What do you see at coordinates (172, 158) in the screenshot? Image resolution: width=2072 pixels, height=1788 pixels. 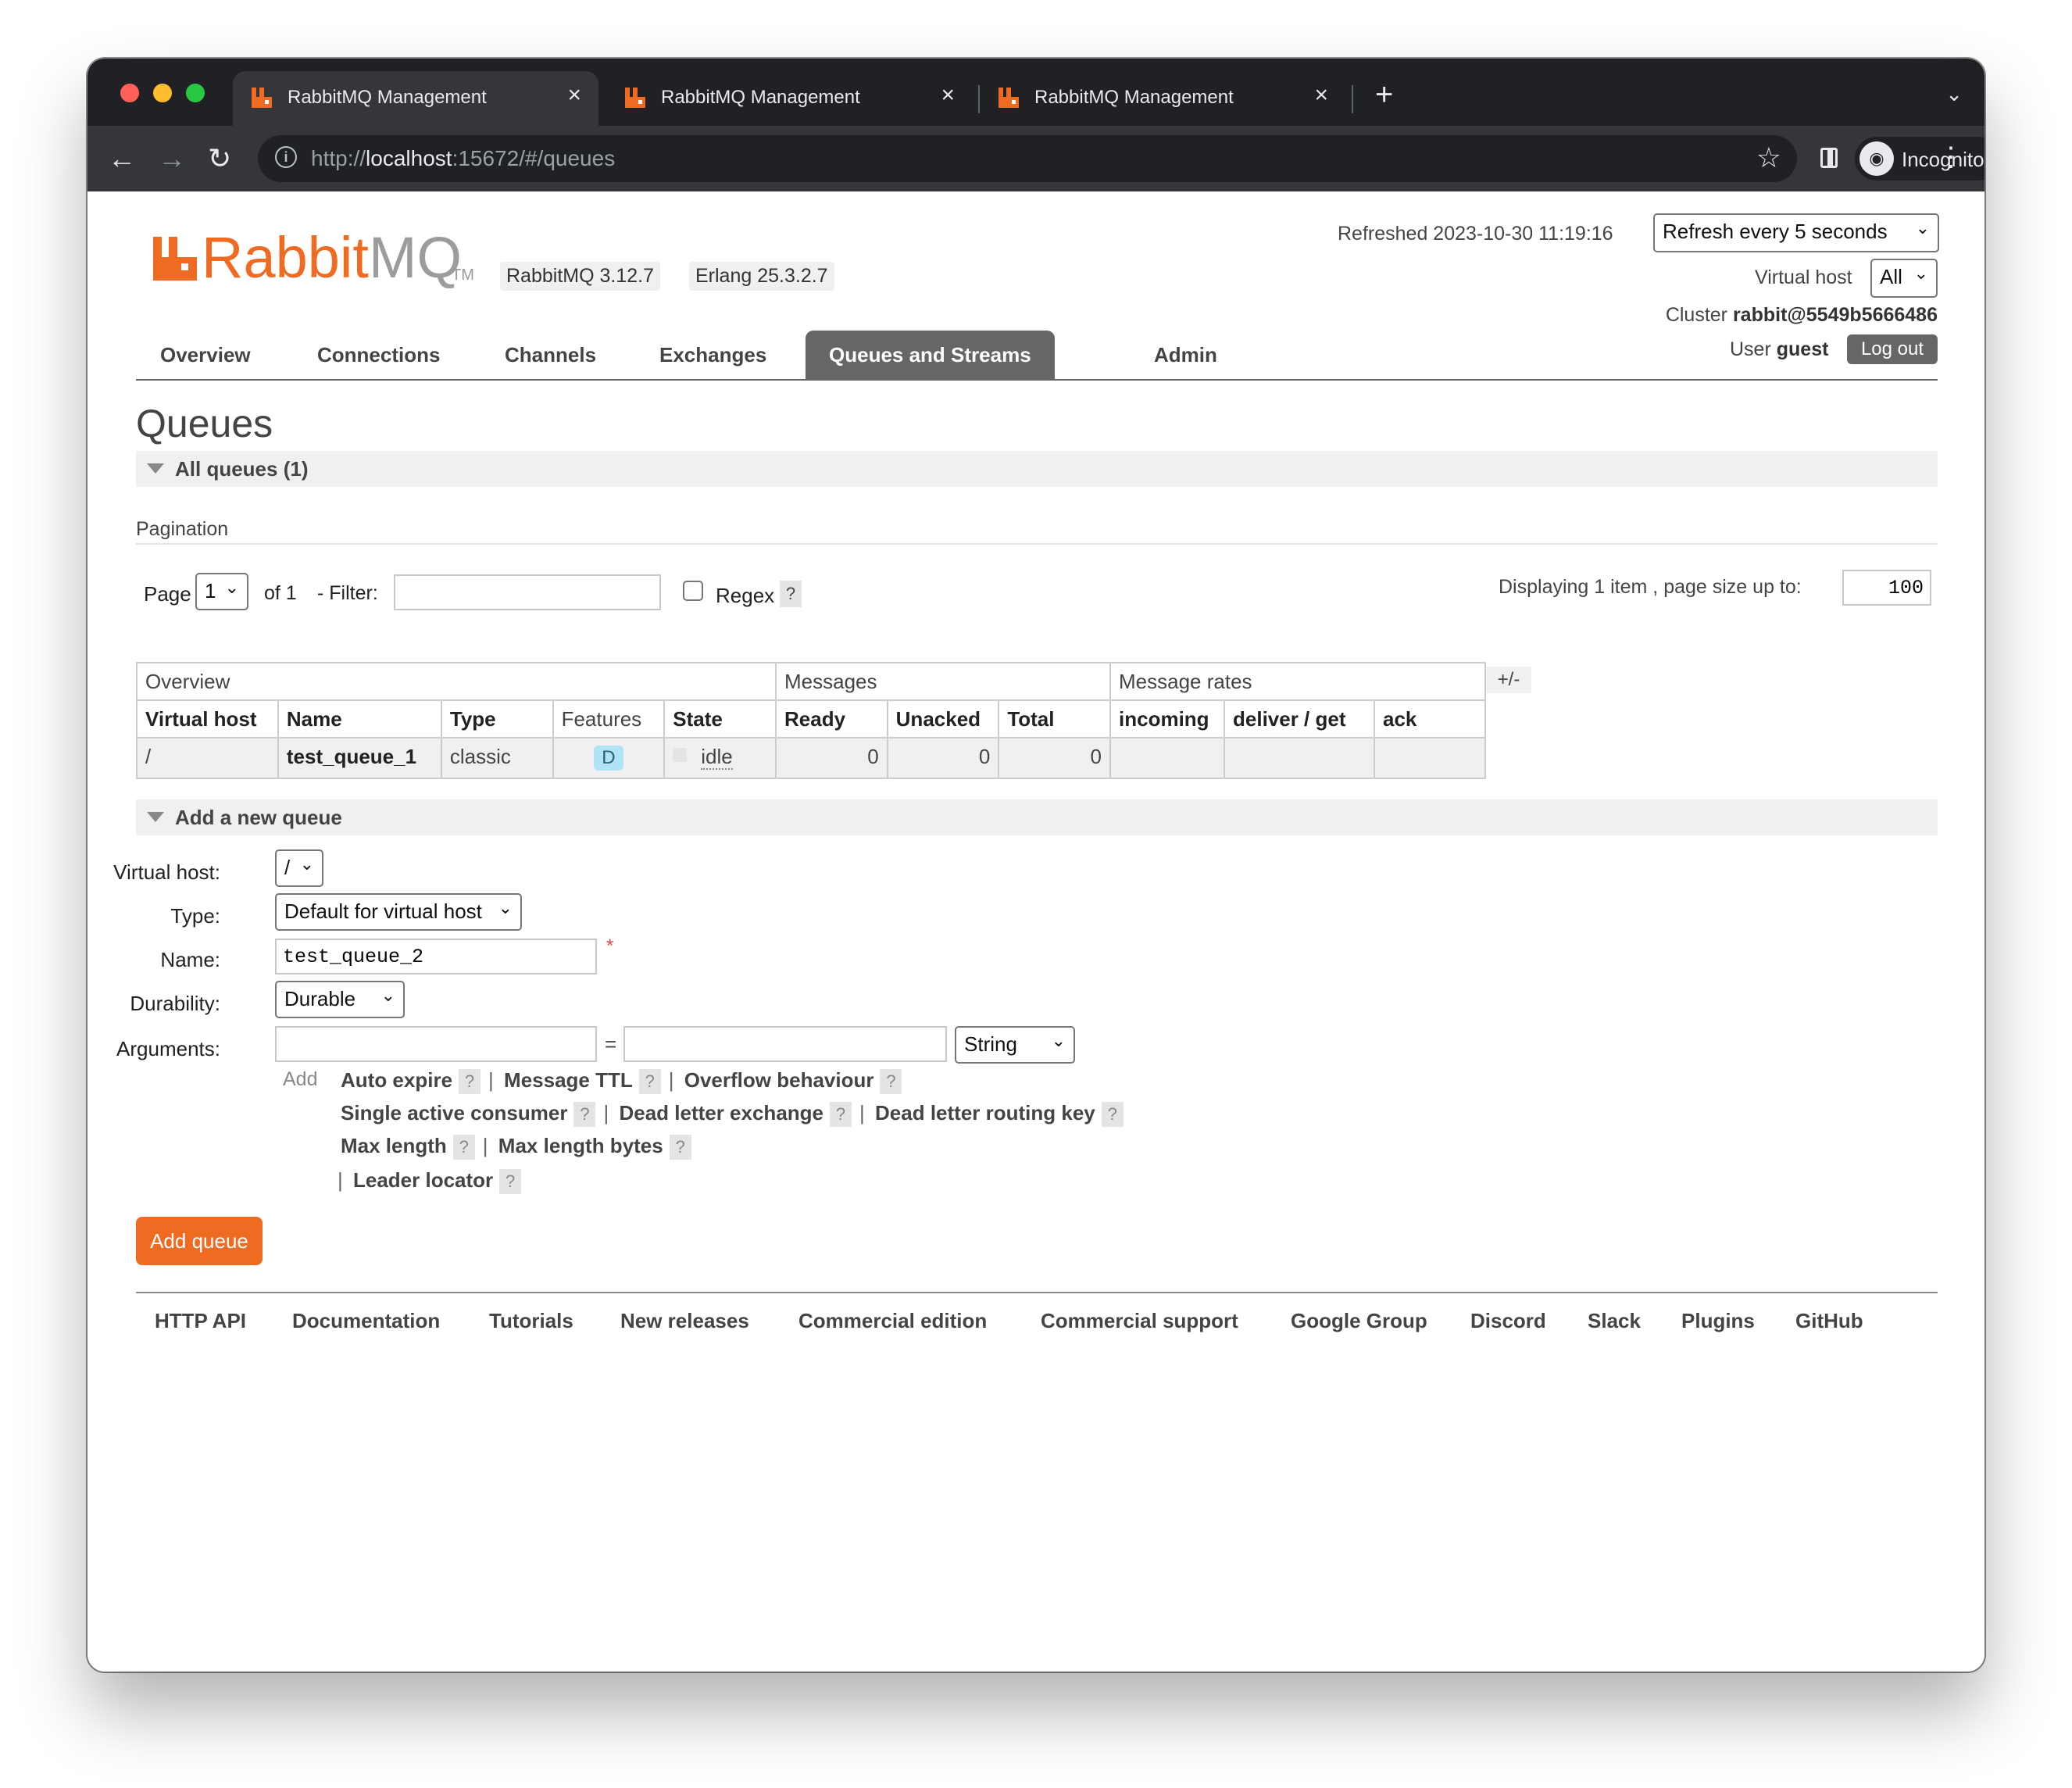 I see `forward-arrow-icon: →` at bounding box center [172, 158].